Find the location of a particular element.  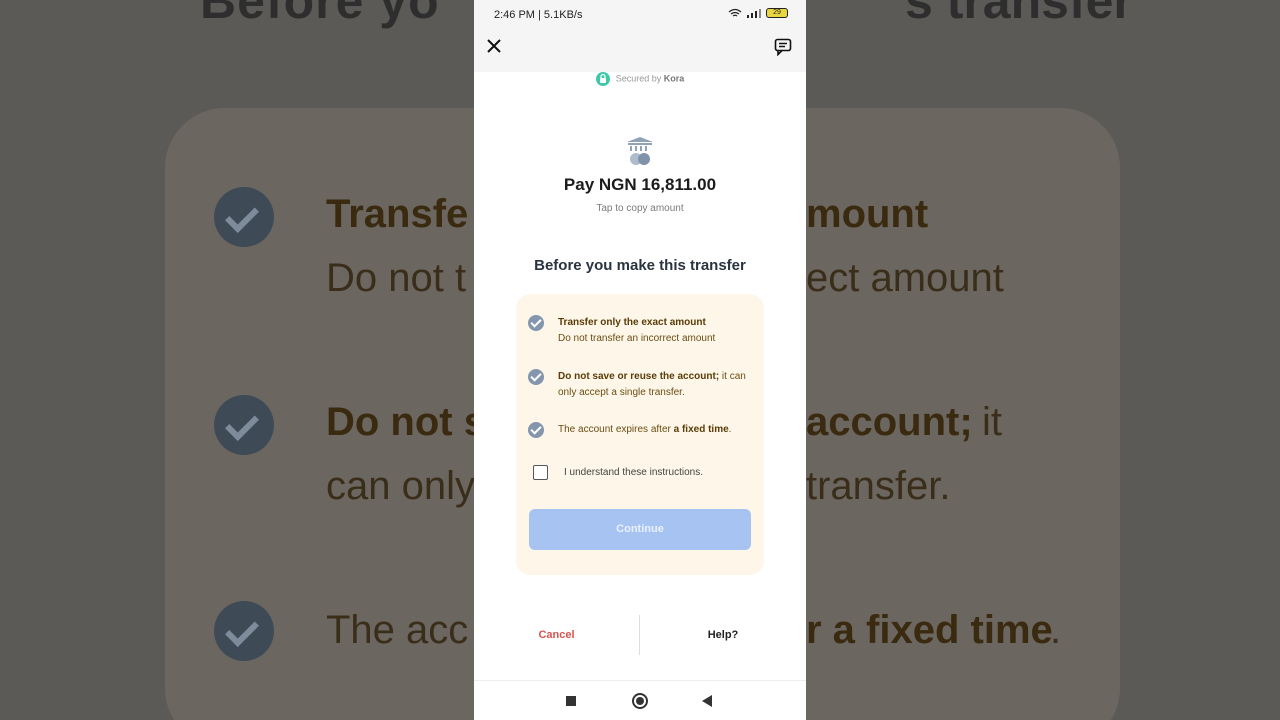

signal-icon is located at coordinates (754, 13).